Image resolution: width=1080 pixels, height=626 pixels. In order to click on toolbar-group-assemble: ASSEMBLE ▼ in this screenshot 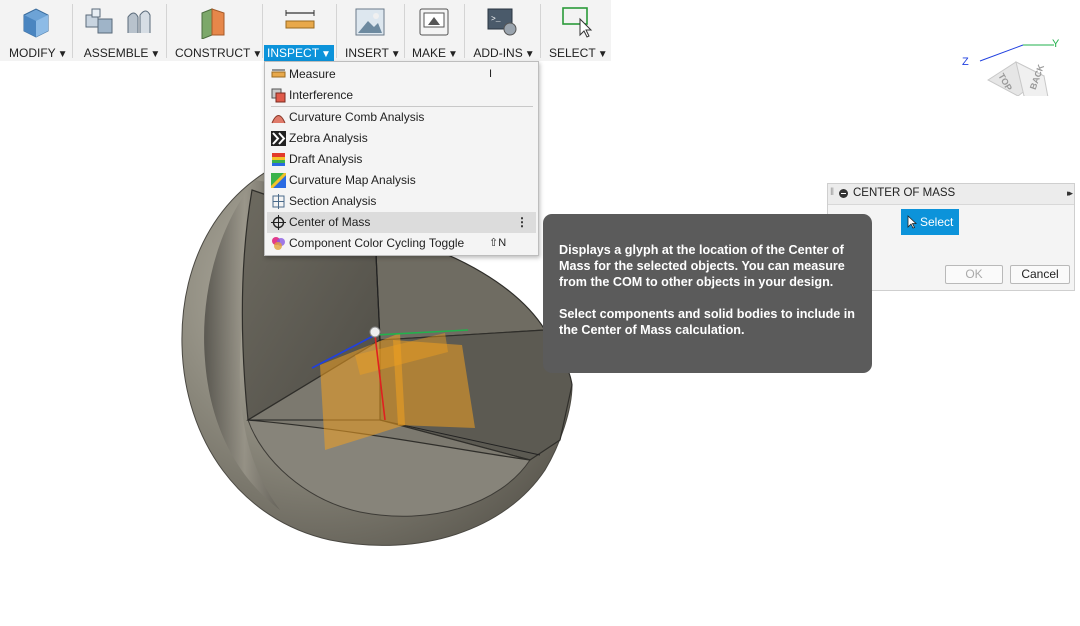, I will do `click(120, 30)`.